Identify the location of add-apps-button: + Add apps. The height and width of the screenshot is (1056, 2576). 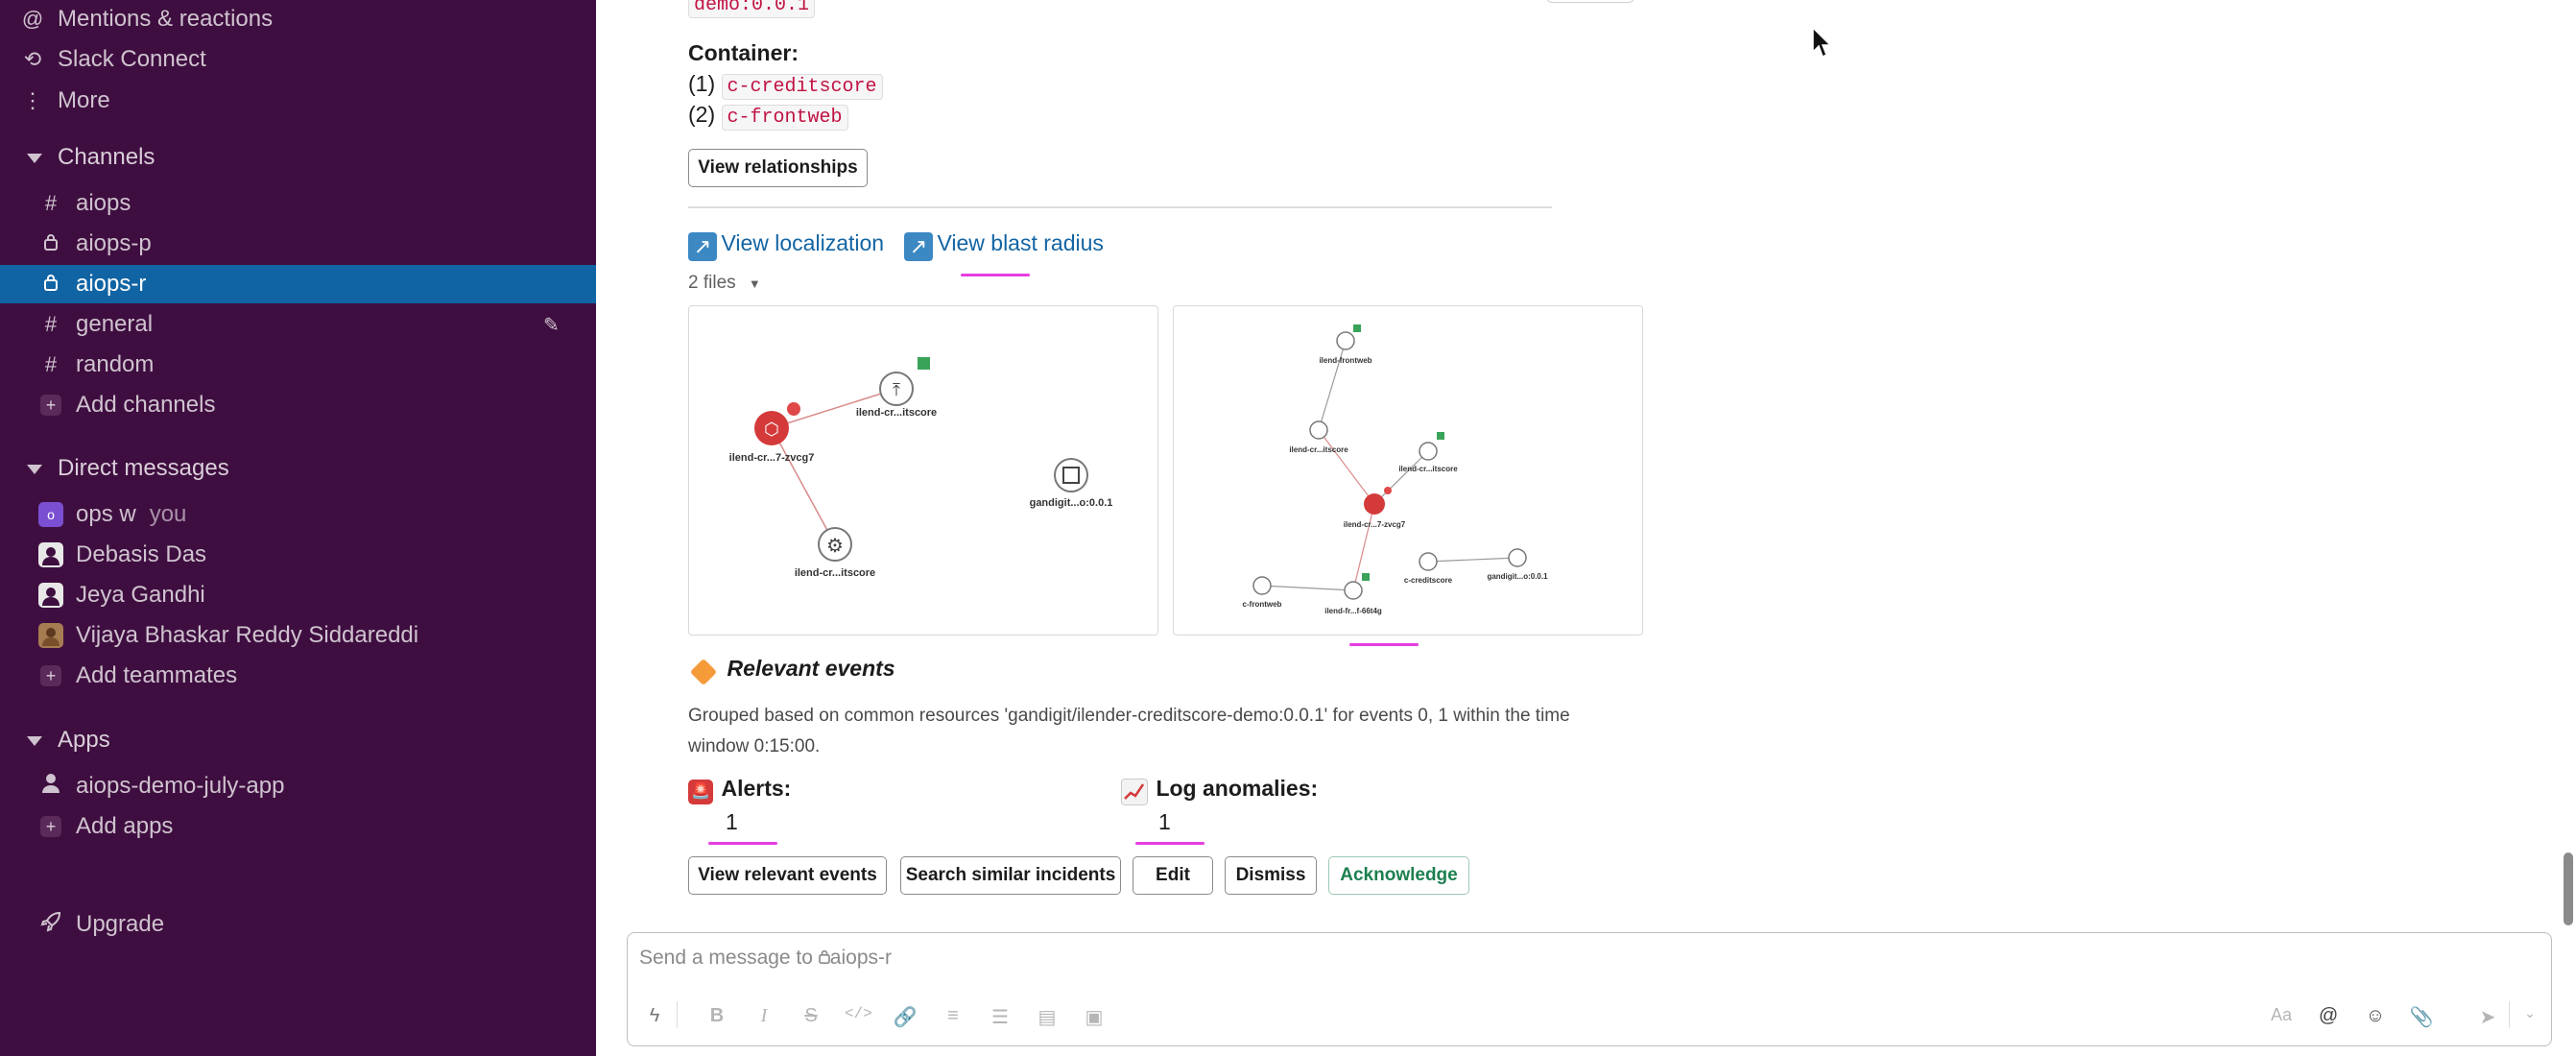
(298, 827).